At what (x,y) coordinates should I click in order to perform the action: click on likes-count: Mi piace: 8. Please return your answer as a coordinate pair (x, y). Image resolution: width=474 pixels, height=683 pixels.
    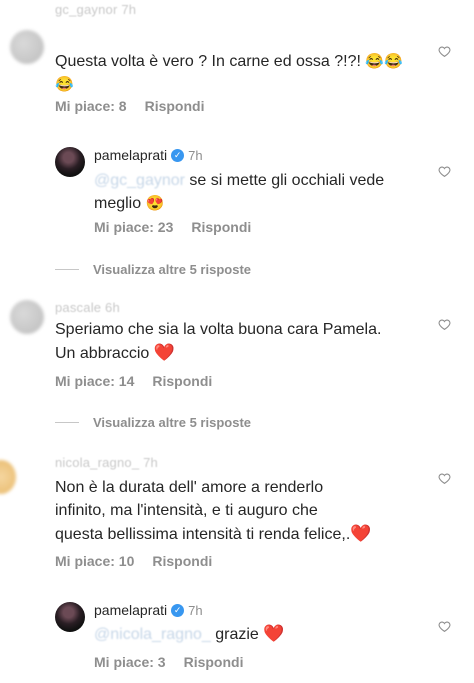
    Looking at the image, I should click on (91, 106).